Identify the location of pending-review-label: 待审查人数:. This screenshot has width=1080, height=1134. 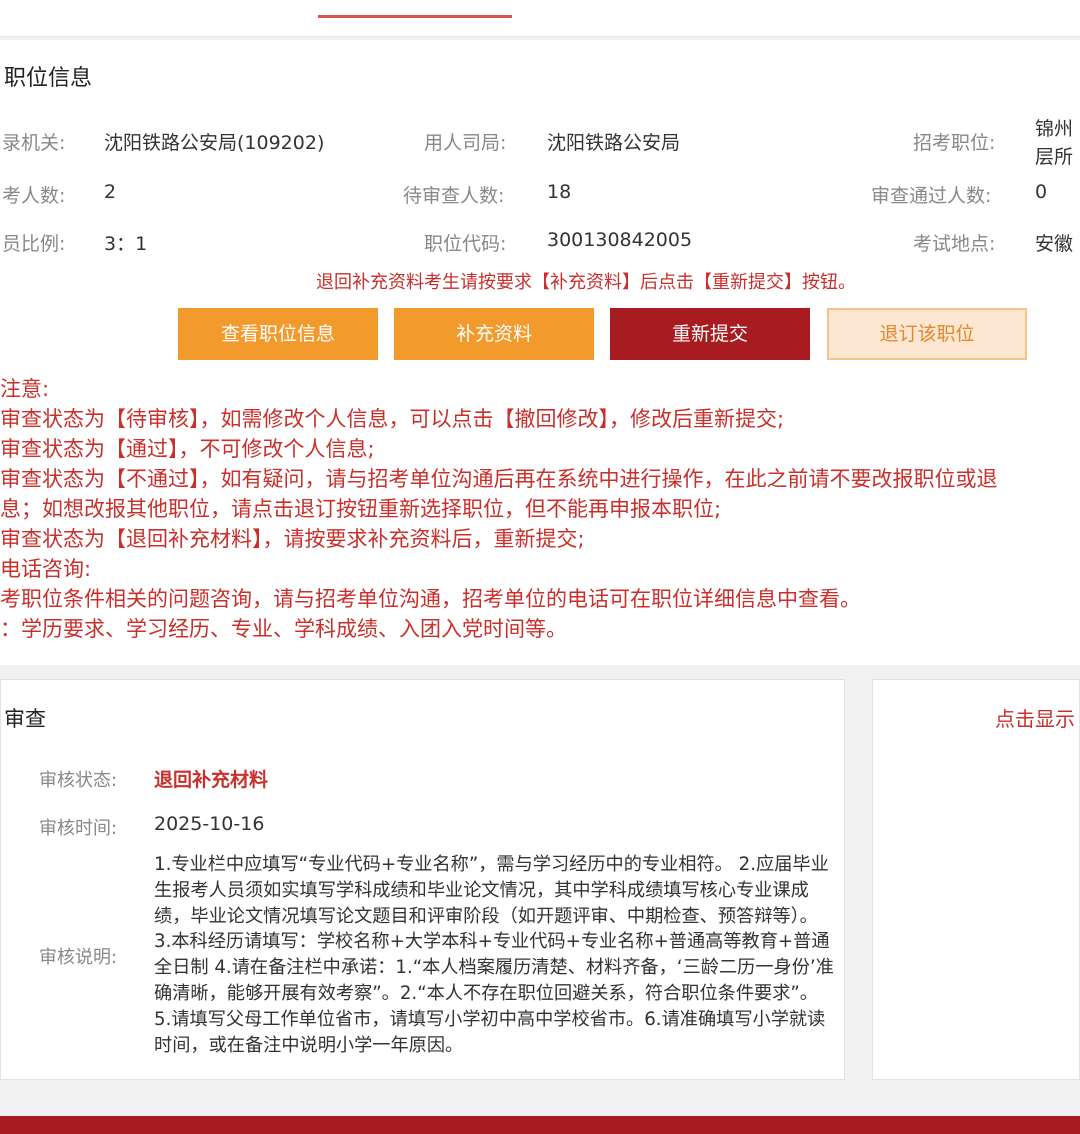
(454, 196).